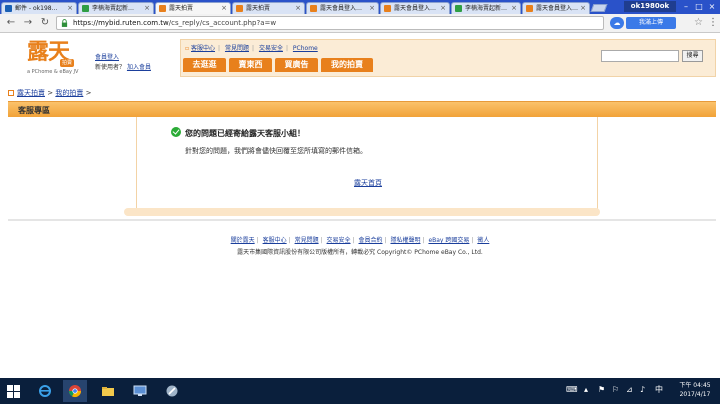 The height and width of the screenshot is (404, 720). Describe the element at coordinates (629, 390) in the screenshot. I see `wifi-icon: ⊿` at that location.